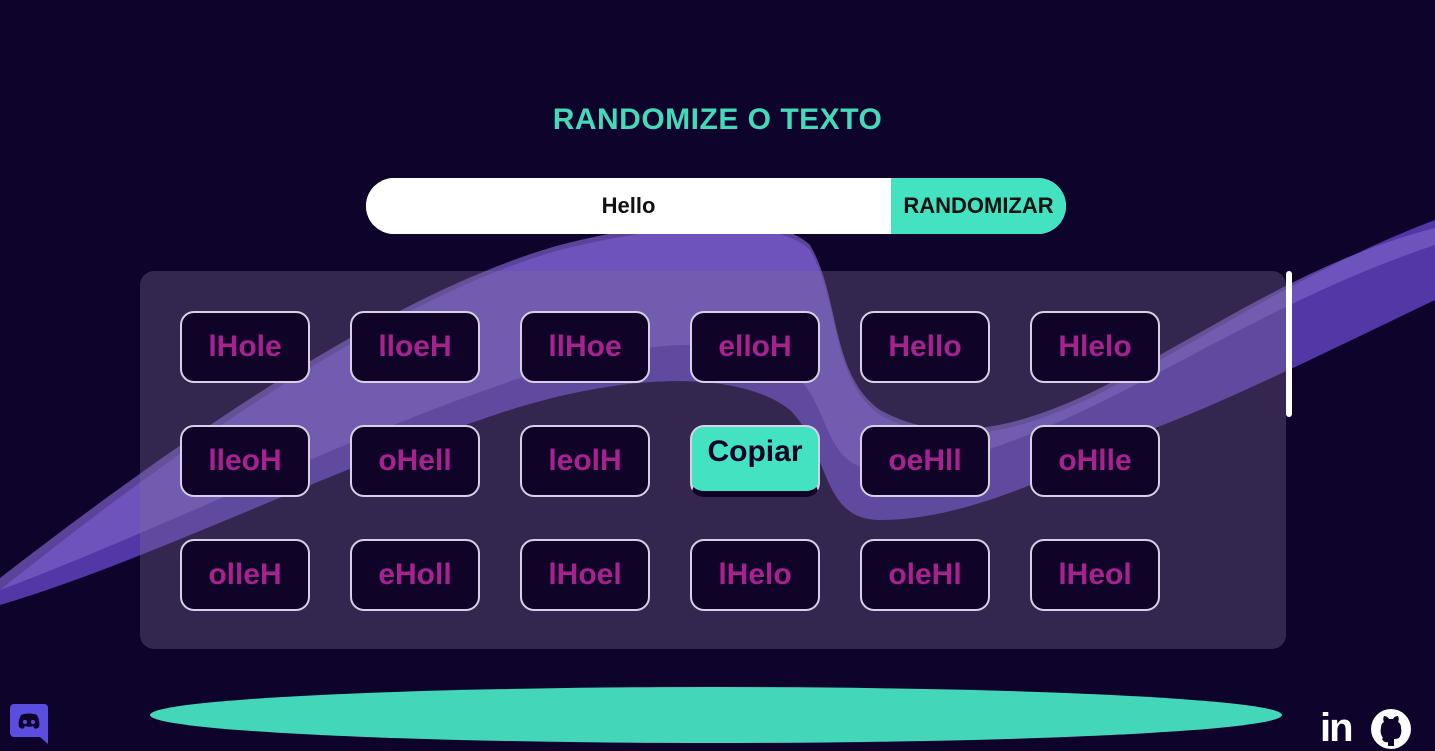 This screenshot has height=751, width=1435. Describe the element at coordinates (1095, 461) in the screenshot. I see `result-word: oHlle` at that location.